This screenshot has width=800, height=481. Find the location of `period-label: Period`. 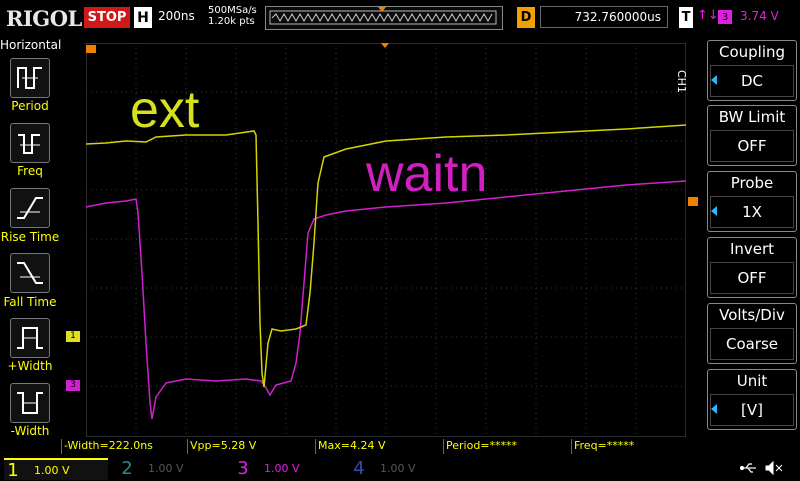

period-label: Period is located at coordinates (30, 106).